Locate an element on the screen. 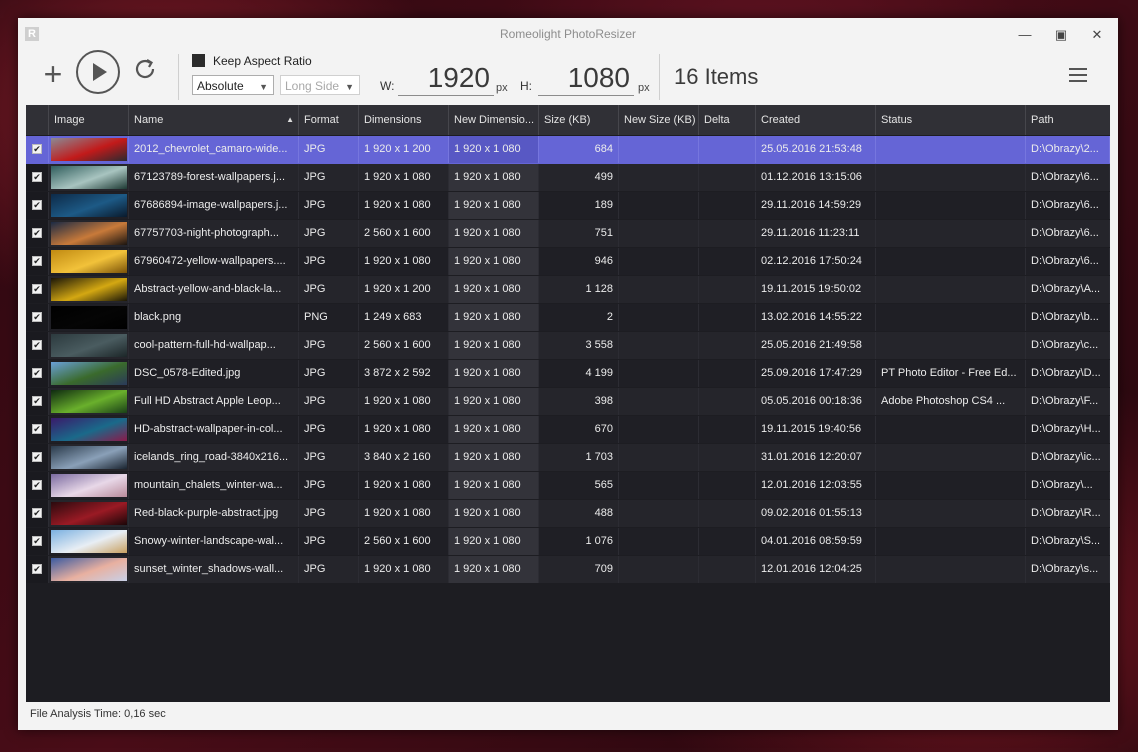 The width and height of the screenshot is (1138, 752). column-header-name: Name ▲ is located at coordinates (214, 120).